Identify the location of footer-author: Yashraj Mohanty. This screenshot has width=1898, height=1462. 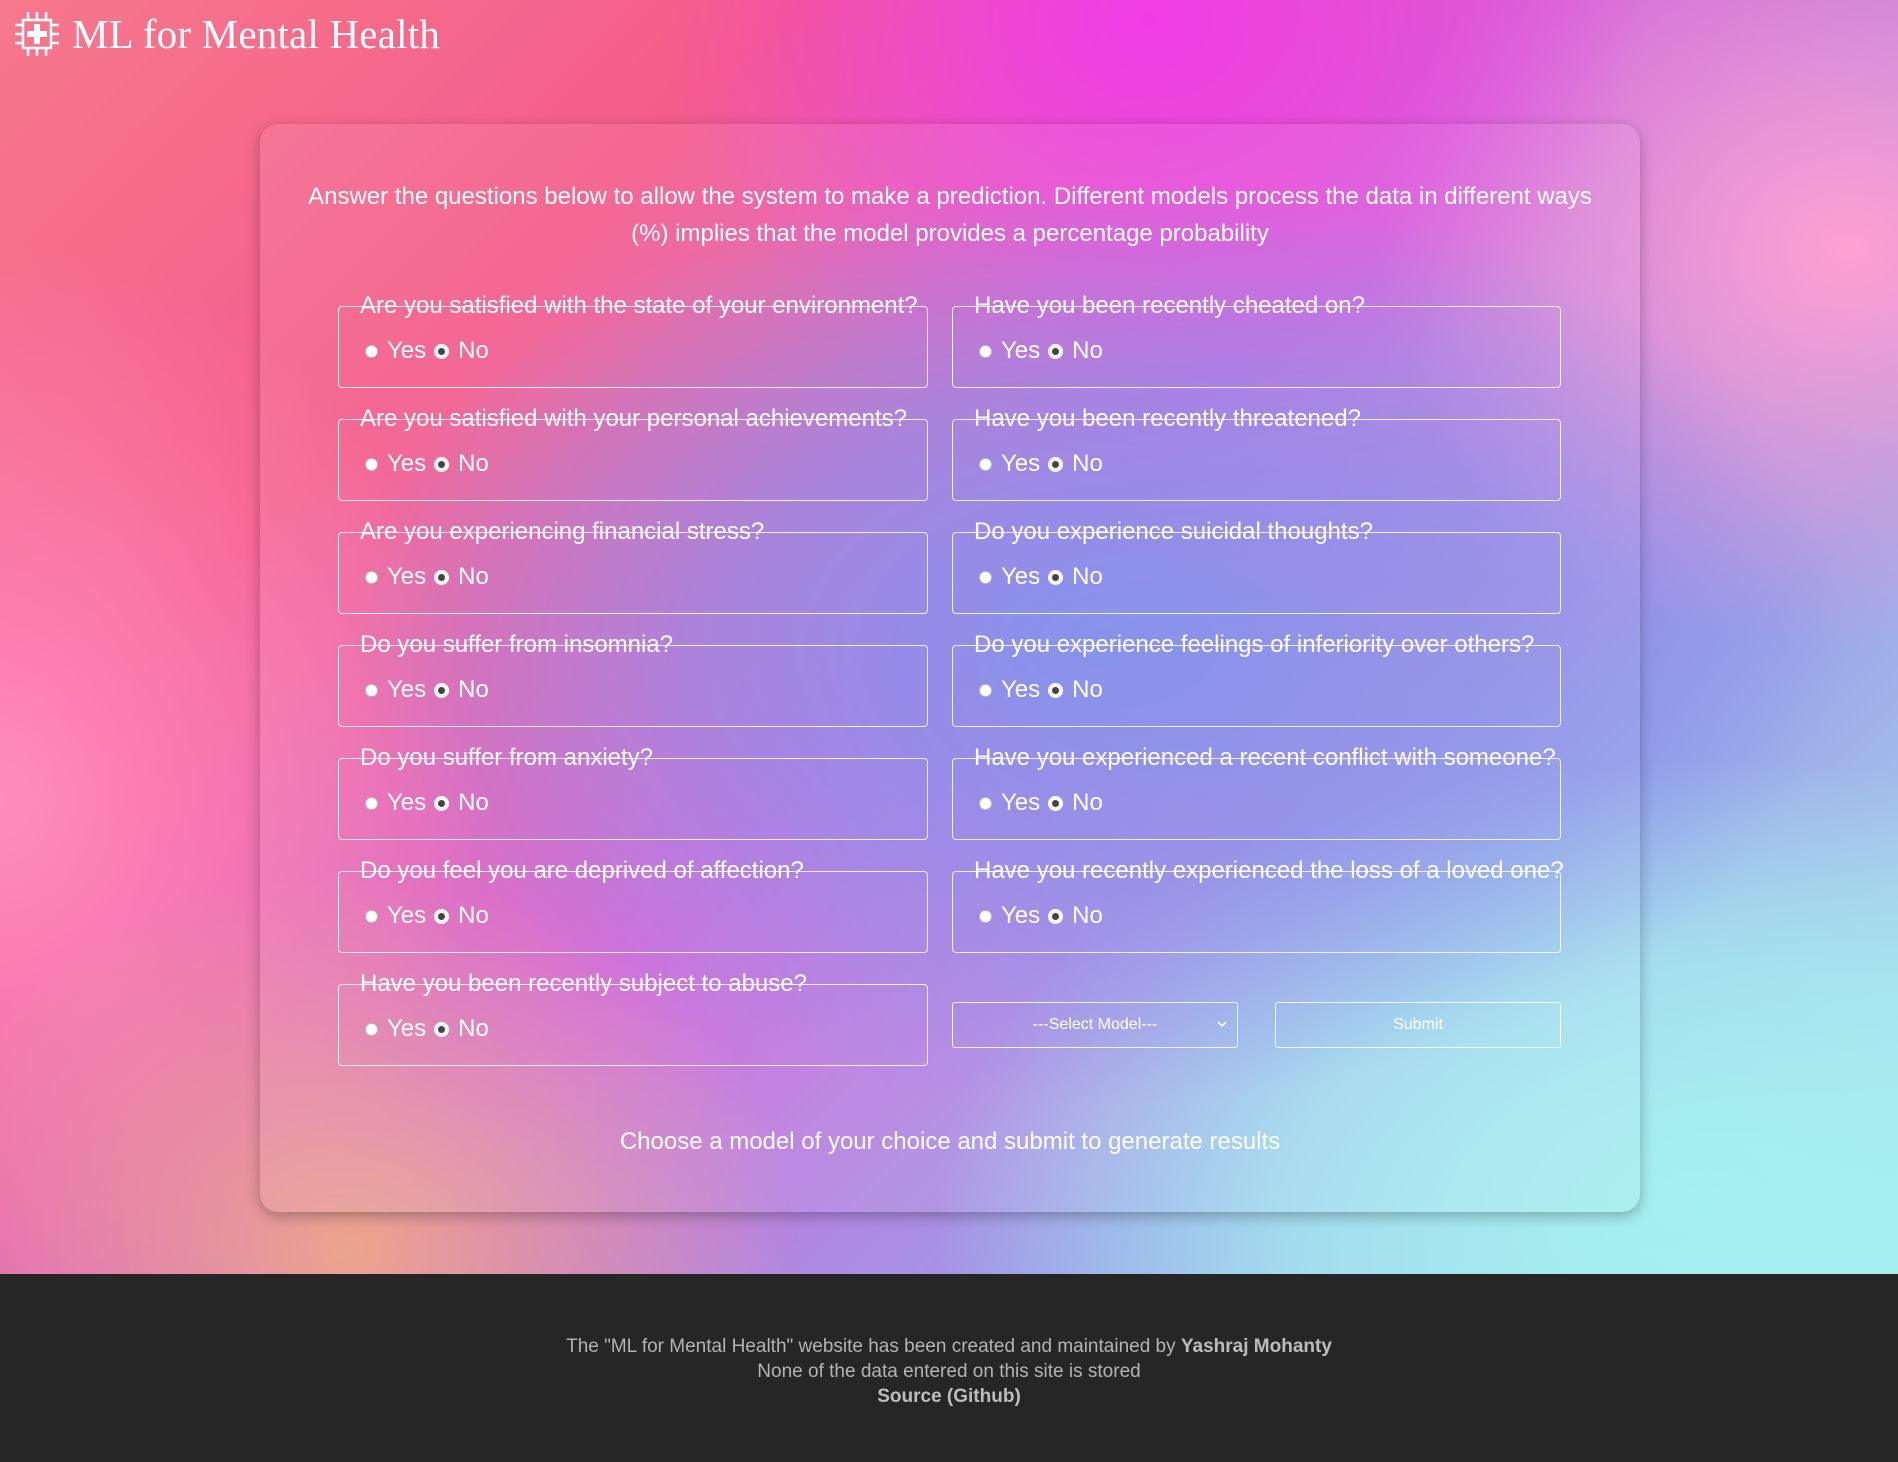
(1256, 1346).